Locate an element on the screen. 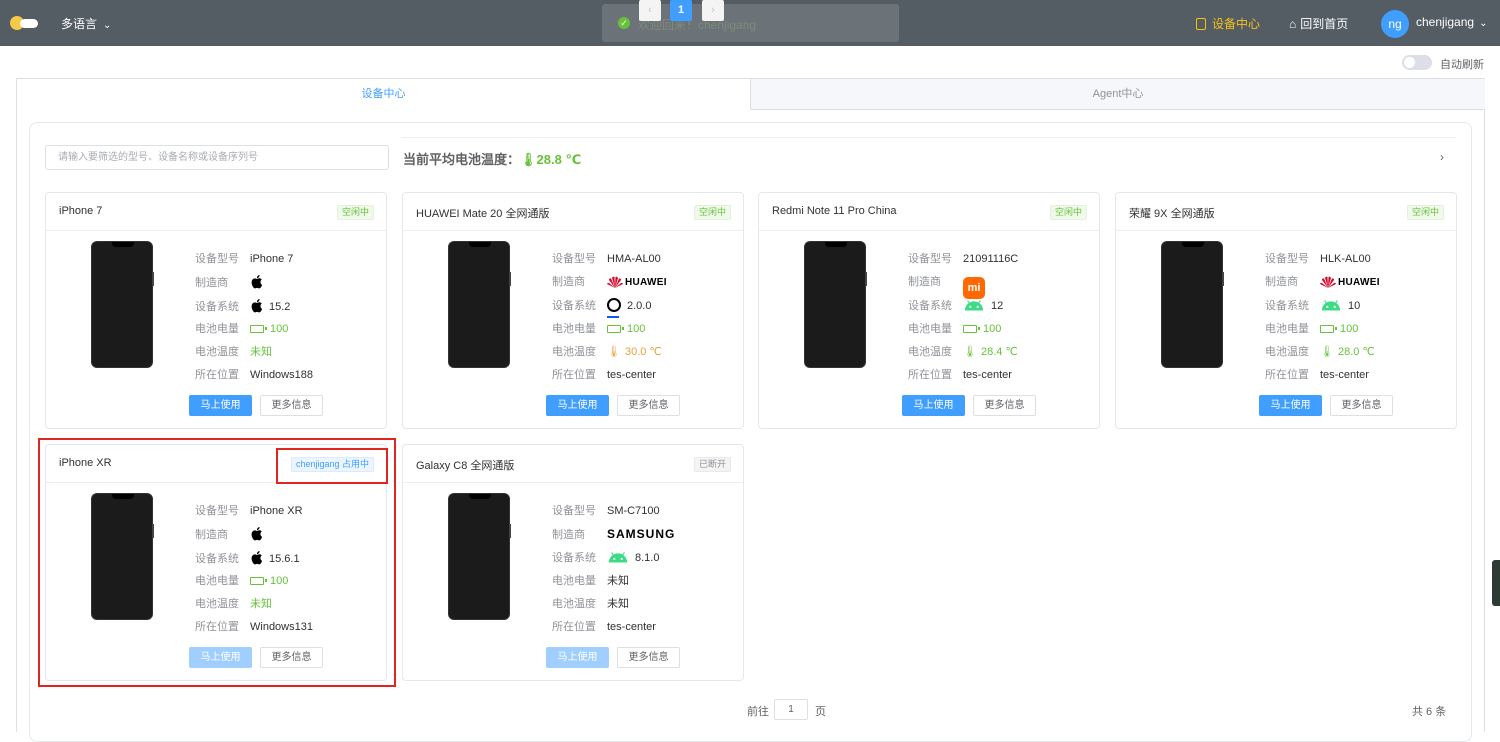 Image resolution: width=1500 pixels, height=742 pixels. goto-page-input: 1 is located at coordinates (791, 709).